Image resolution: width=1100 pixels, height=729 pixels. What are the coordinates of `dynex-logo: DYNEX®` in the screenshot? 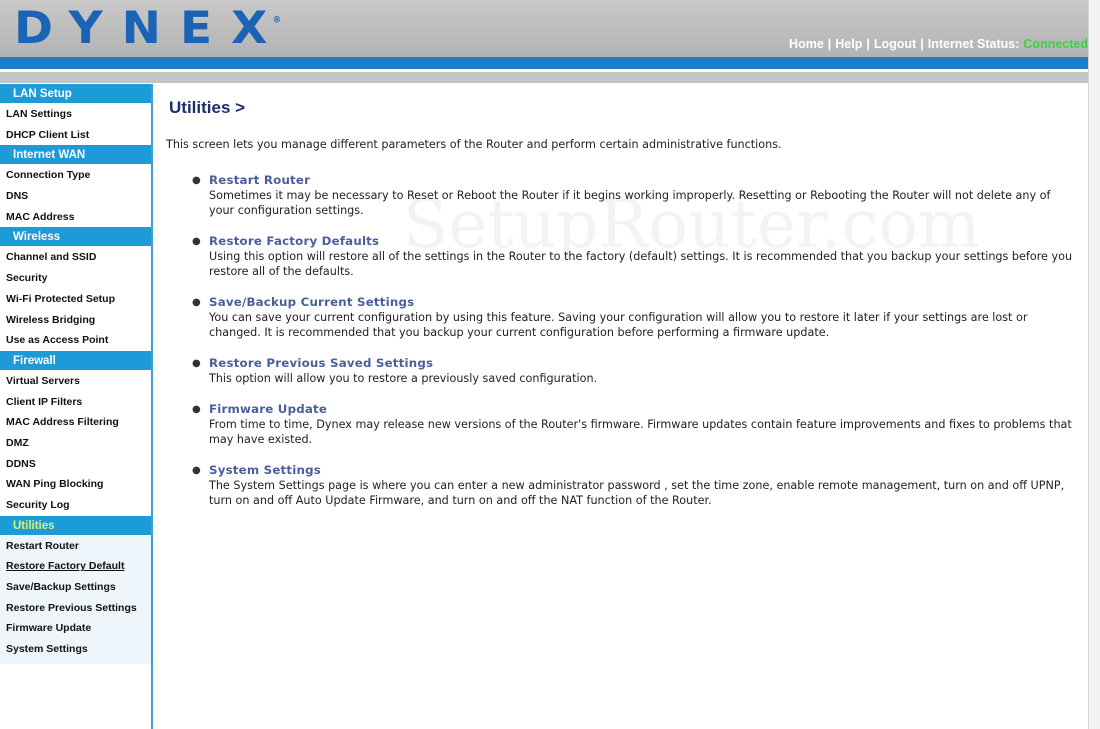 It's located at (154, 28).